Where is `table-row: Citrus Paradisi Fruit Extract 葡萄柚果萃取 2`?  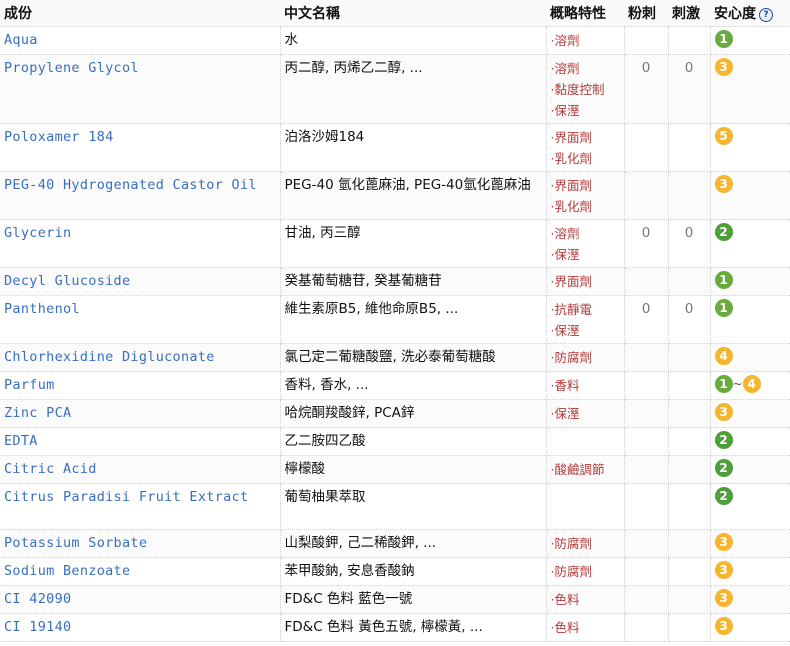
table-row: Citrus Paradisi Fruit Extract 葡萄柚果萃取 2 is located at coordinates (395, 506).